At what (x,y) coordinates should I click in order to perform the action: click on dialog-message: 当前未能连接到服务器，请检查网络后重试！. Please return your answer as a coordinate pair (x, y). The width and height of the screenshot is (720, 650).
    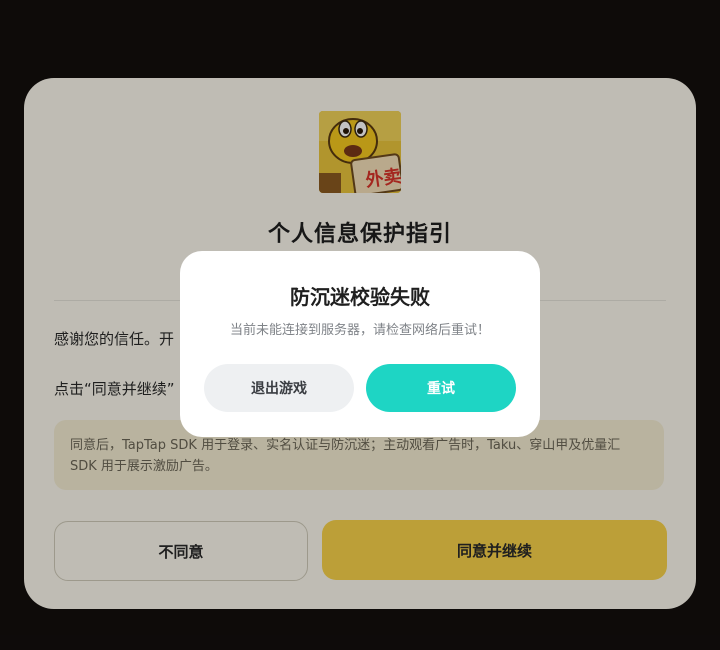
    Looking at the image, I should click on (359, 330).